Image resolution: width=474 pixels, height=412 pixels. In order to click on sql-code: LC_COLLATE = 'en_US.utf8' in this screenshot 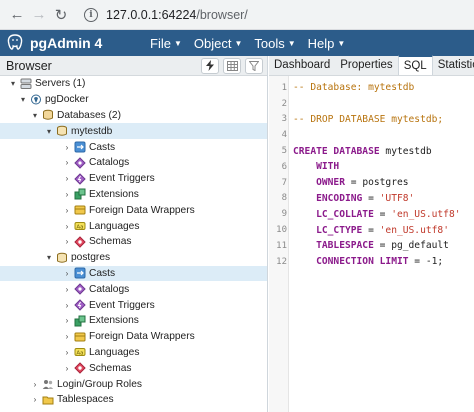, I will do `click(376, 214)`.